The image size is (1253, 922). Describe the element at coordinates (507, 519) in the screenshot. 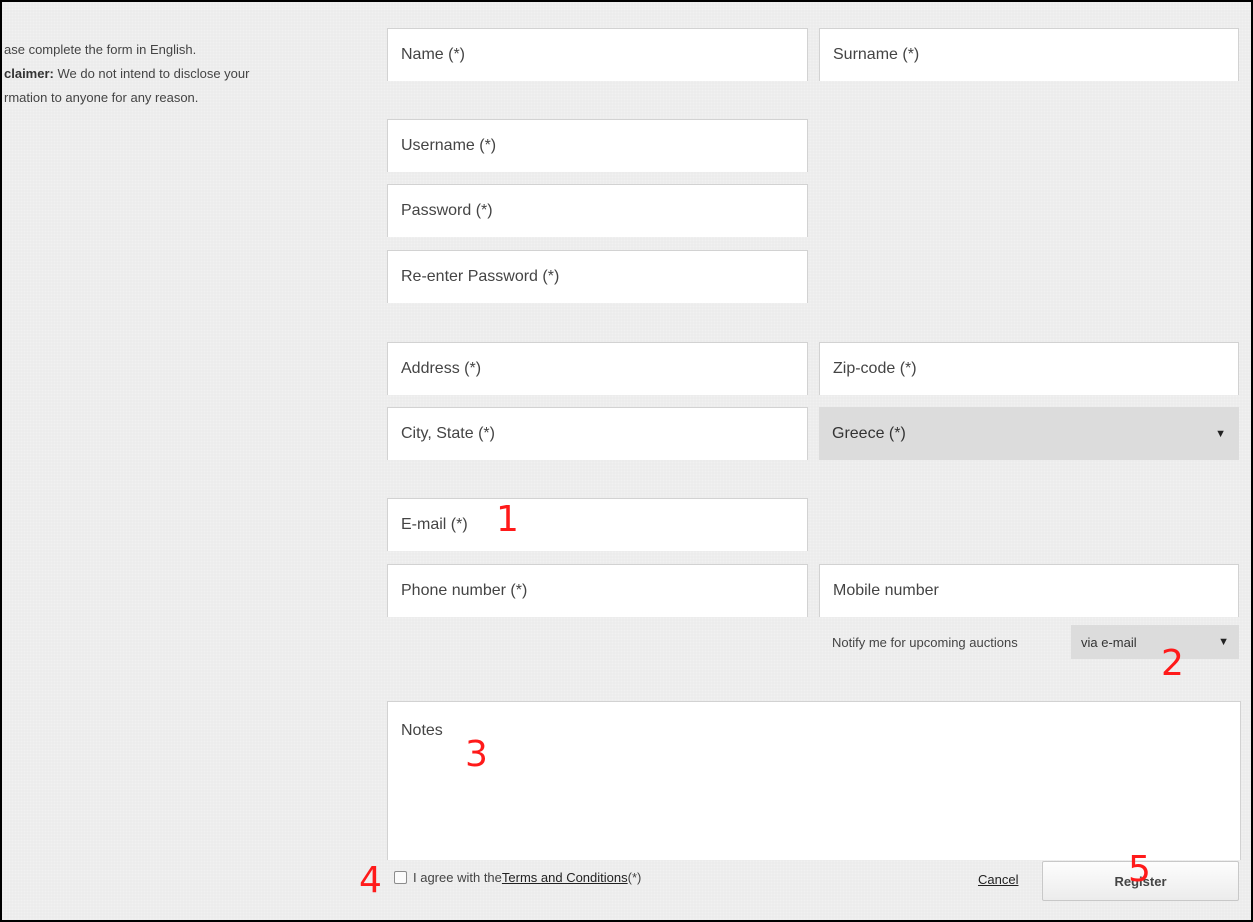

I see `annotation-marker-1: 1` at that location.